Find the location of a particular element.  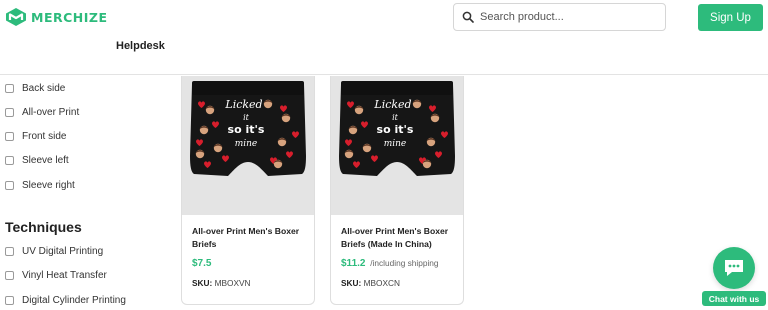

search-icon is located at coordinates (468, 17).